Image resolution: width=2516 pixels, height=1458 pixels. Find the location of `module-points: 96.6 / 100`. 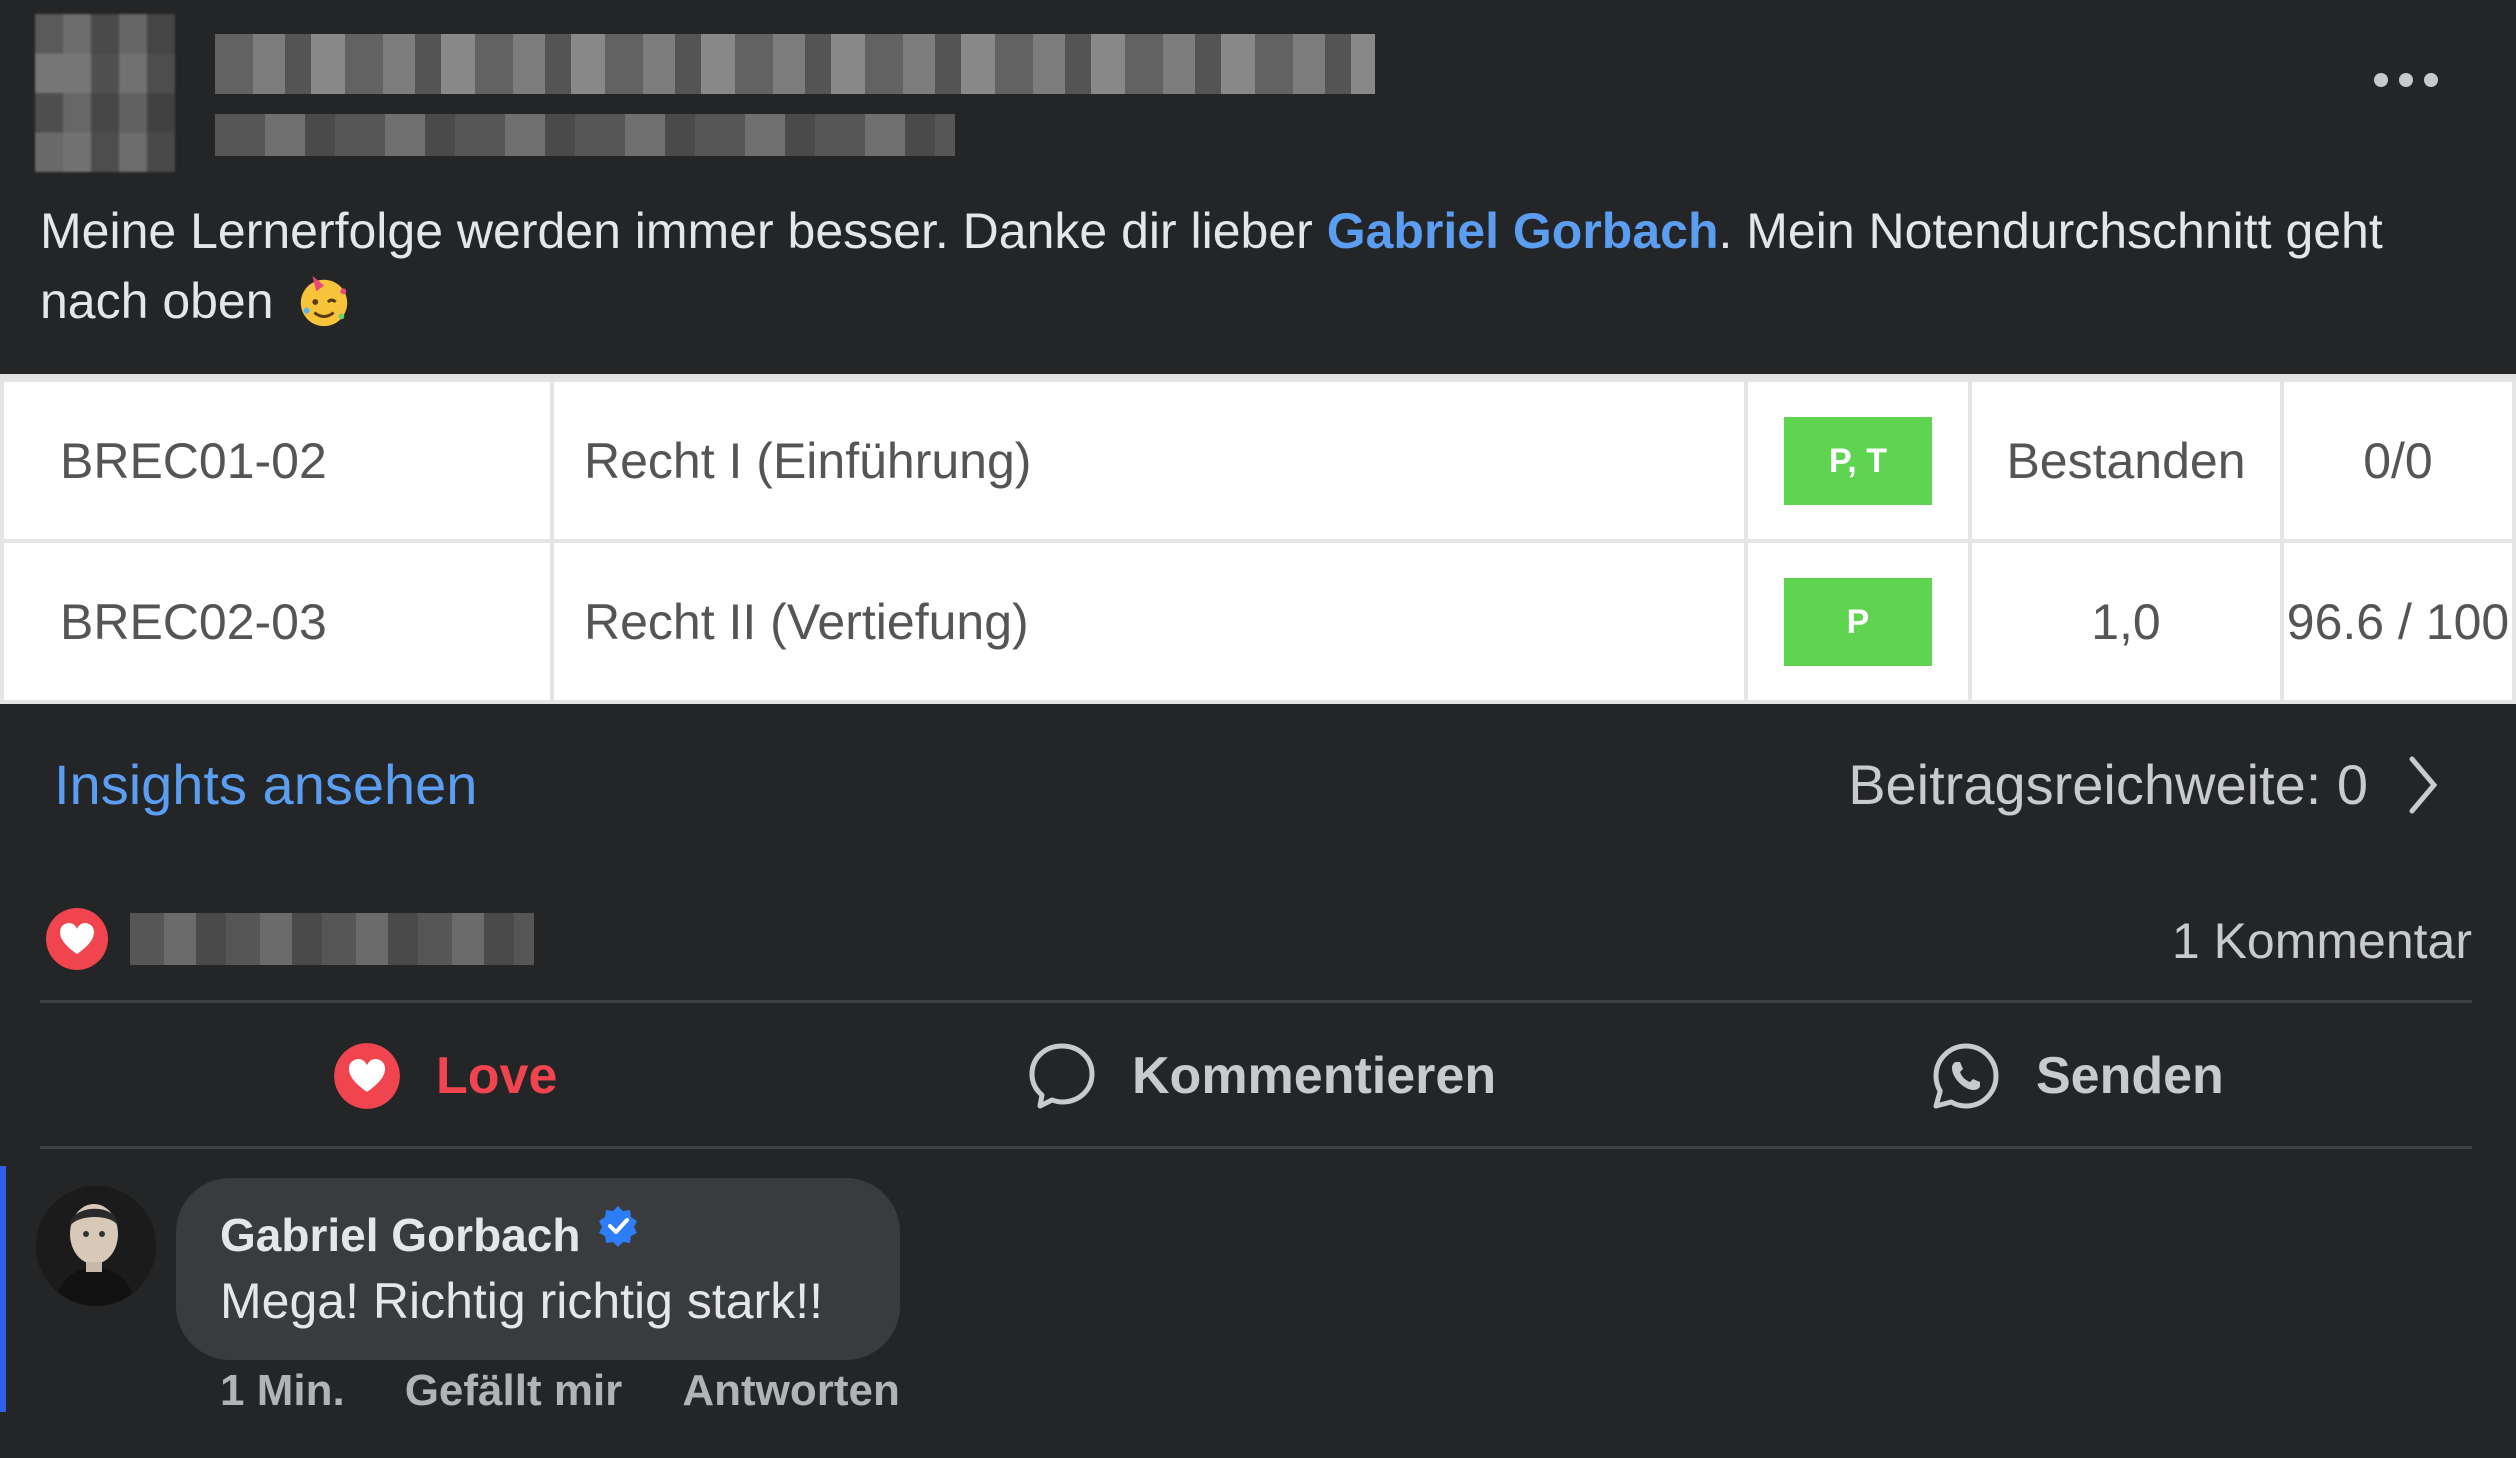

module-points: 96.6 / 100 is located at coordinates (2398, 621).